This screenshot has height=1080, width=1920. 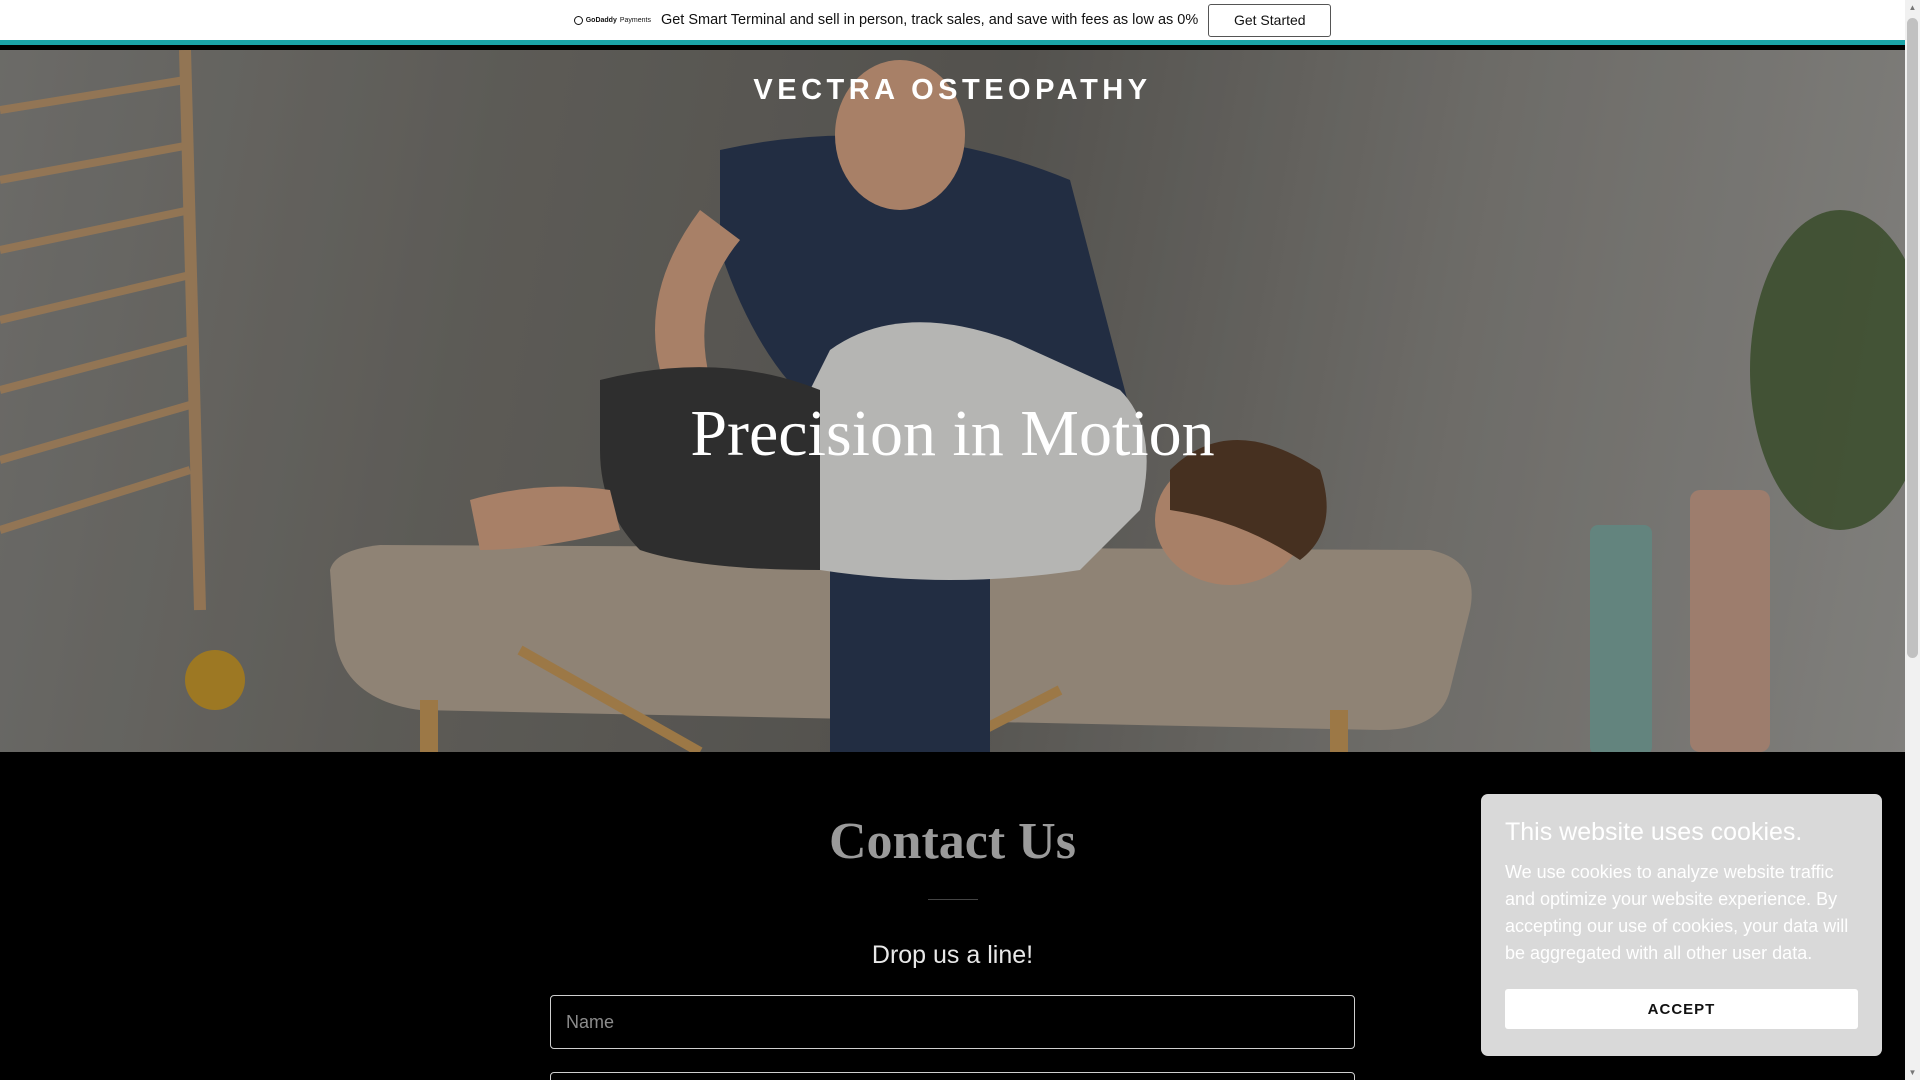 What do you see at coordinates (1270, 20) in the screenshot?
I see `get-started-button: Get Started` at bounding box center [1270, 20].